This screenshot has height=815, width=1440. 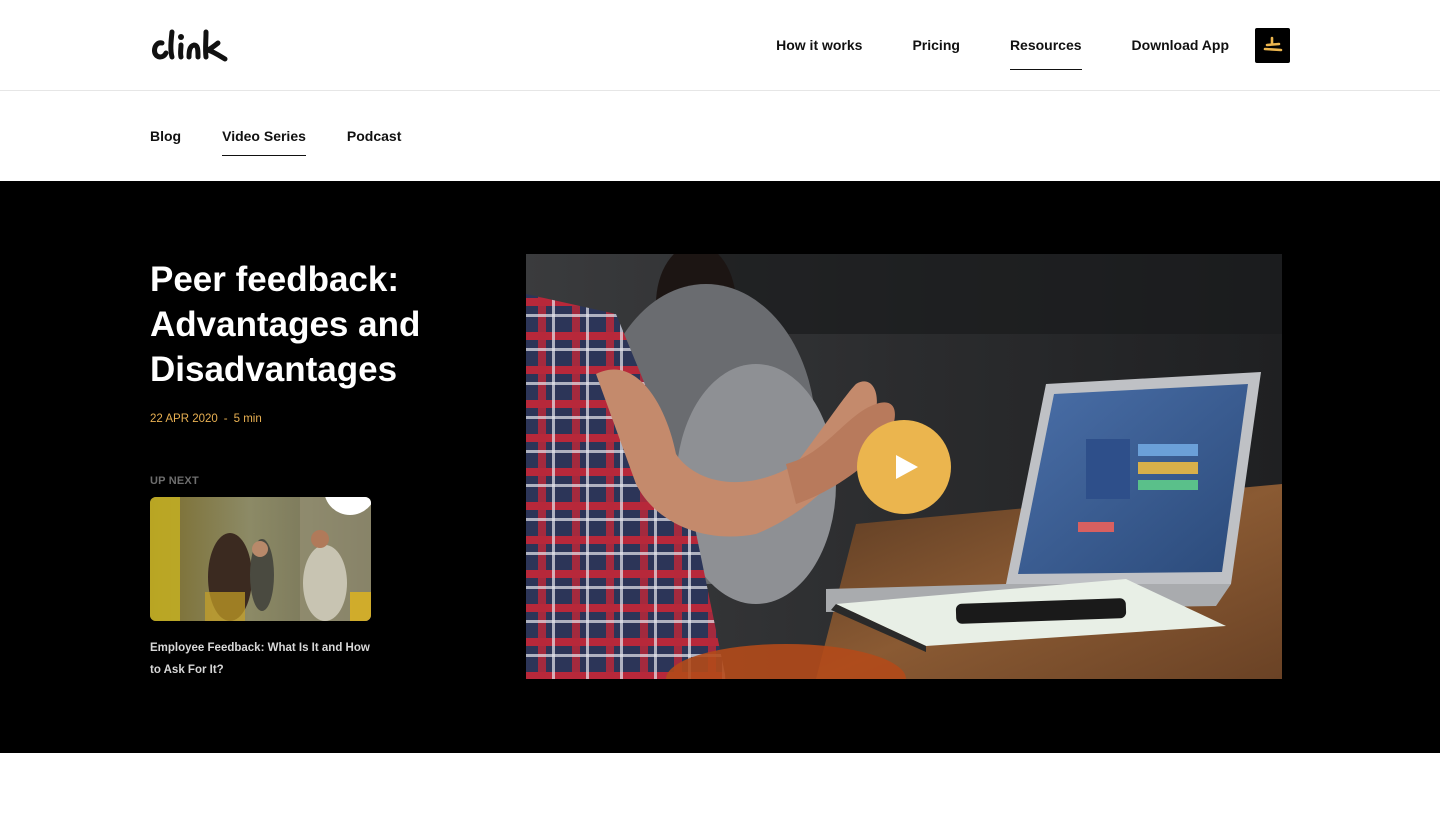 I want to click on play-button, so click(x=904, y=467).